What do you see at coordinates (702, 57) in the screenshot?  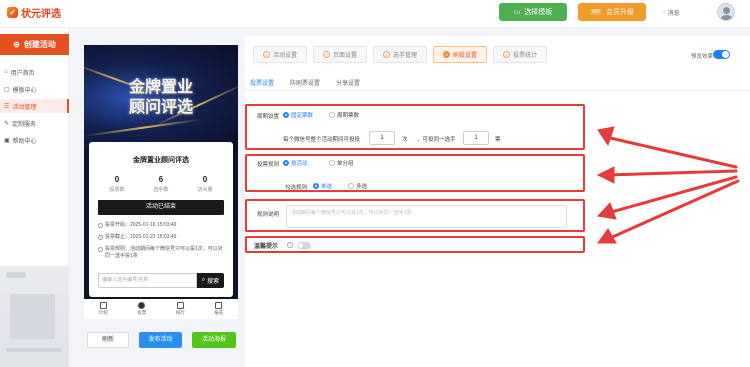 I see `preview-switch-label: 预览效果` at bounding box center [702, 57].